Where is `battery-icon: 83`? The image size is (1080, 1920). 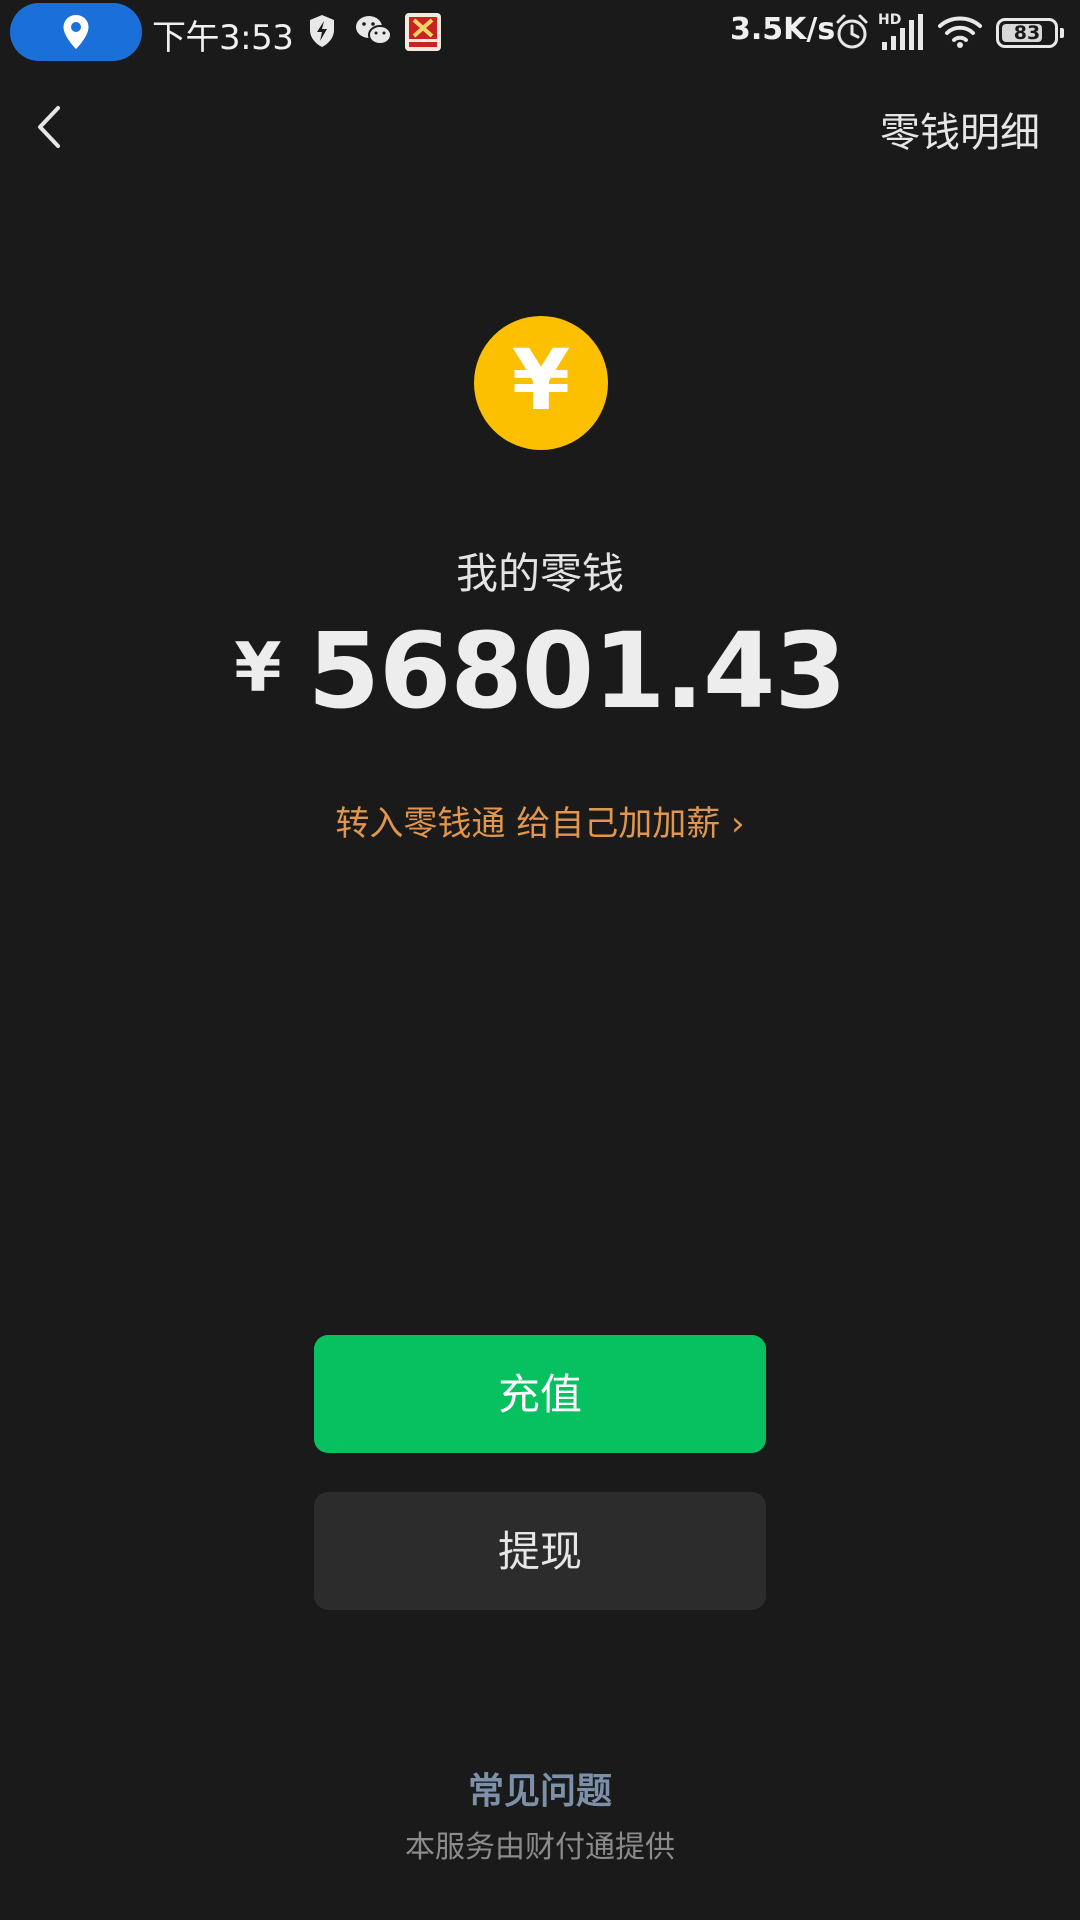 battery-icon: 83 is located at coordinates (1030, 33).